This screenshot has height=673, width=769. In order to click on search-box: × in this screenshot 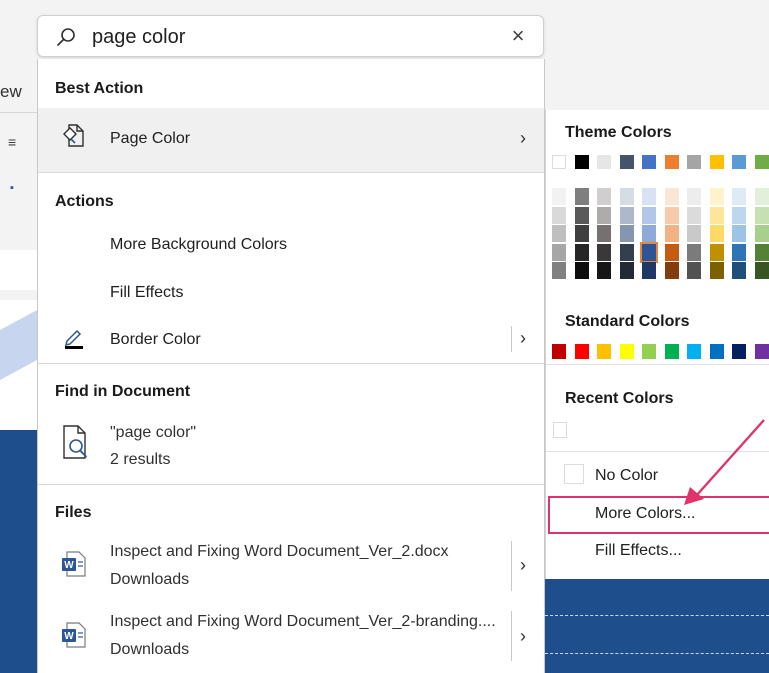, I will do `click(290, 36)`.